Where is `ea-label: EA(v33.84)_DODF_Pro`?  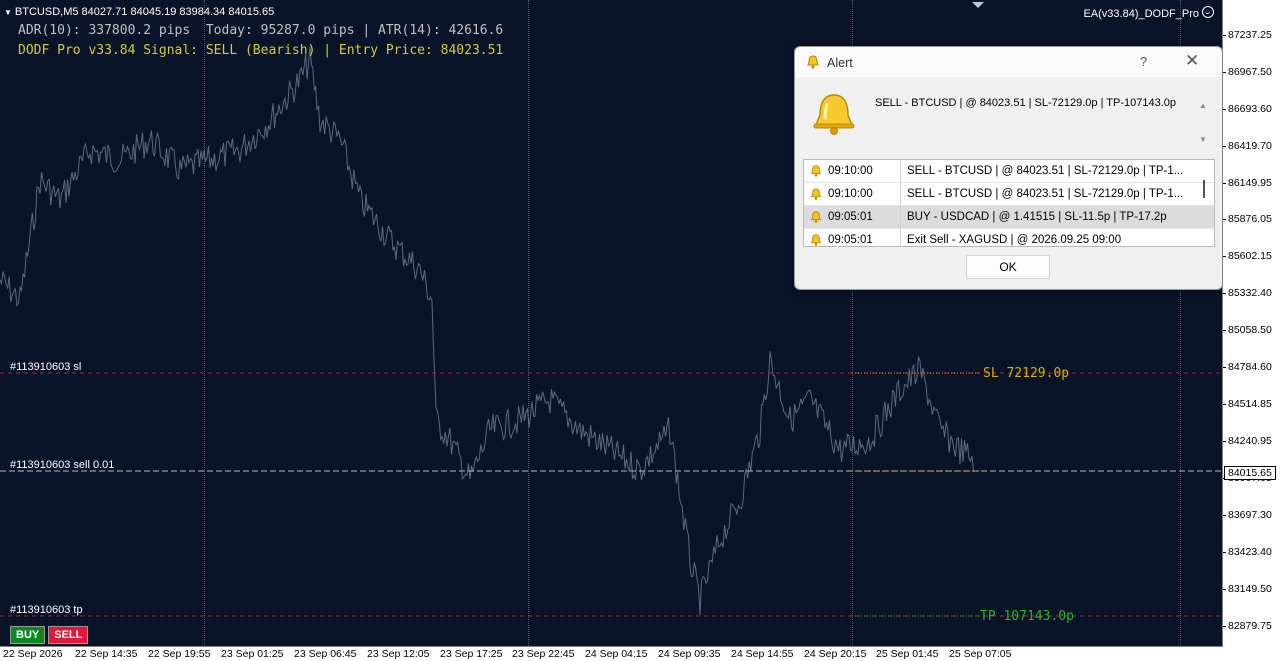 ea-label: EA(v33.84)_DODF_Pro is located at coordinates (1148, 13).